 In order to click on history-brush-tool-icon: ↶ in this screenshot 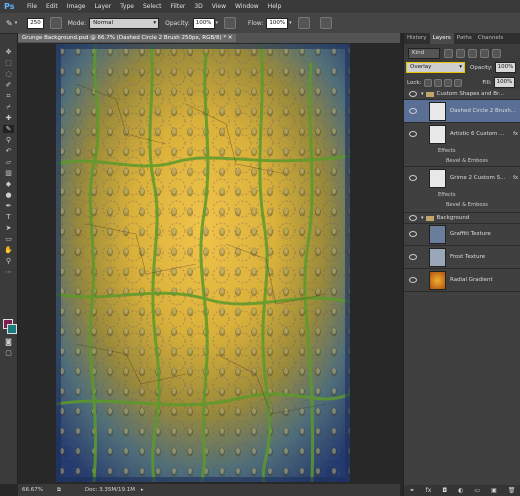, I will do `click(8, 151)`.